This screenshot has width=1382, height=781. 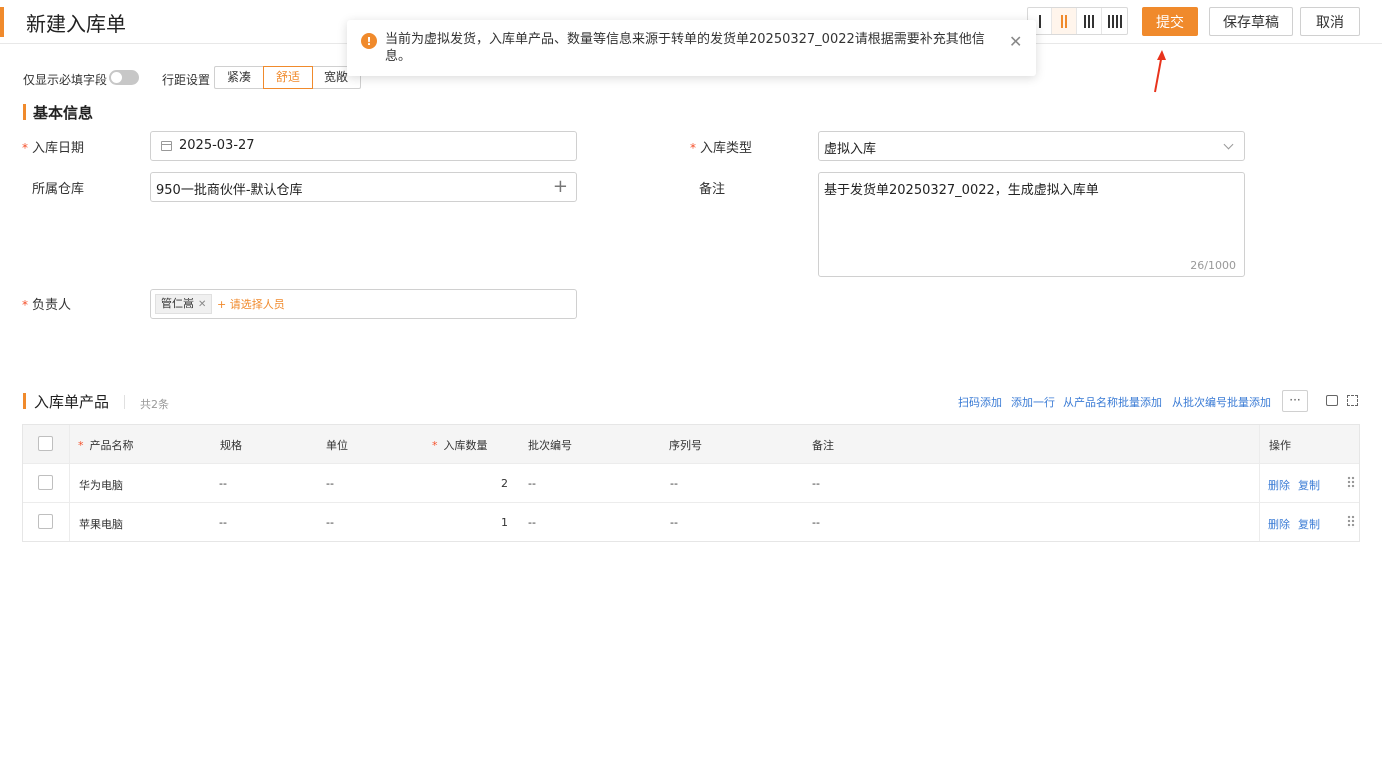 What do you see at coordinates (24, 112) in the screenshot?
I see `section-accent-bar` at bounding box center [24, 112].